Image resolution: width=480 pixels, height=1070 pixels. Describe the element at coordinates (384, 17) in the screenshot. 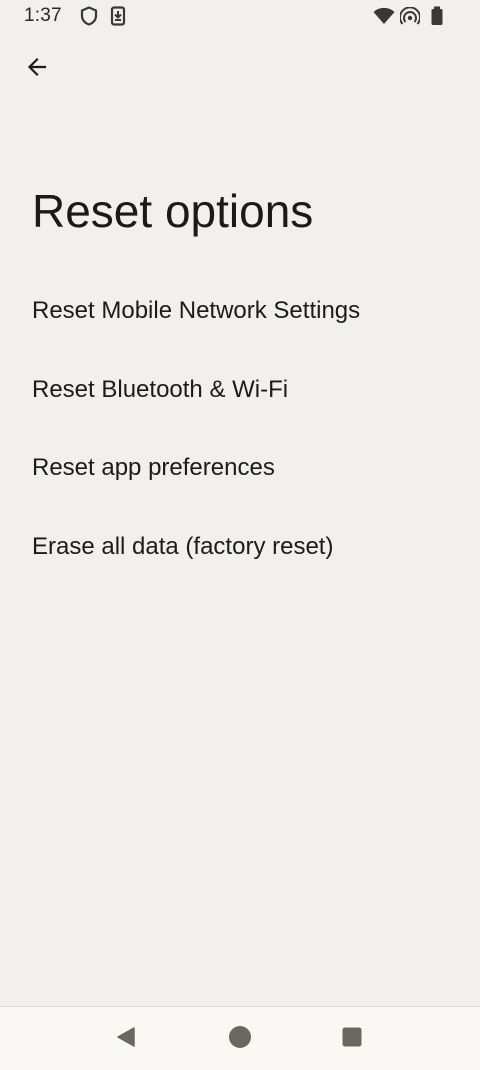

I see `wifi-icon` at that location.